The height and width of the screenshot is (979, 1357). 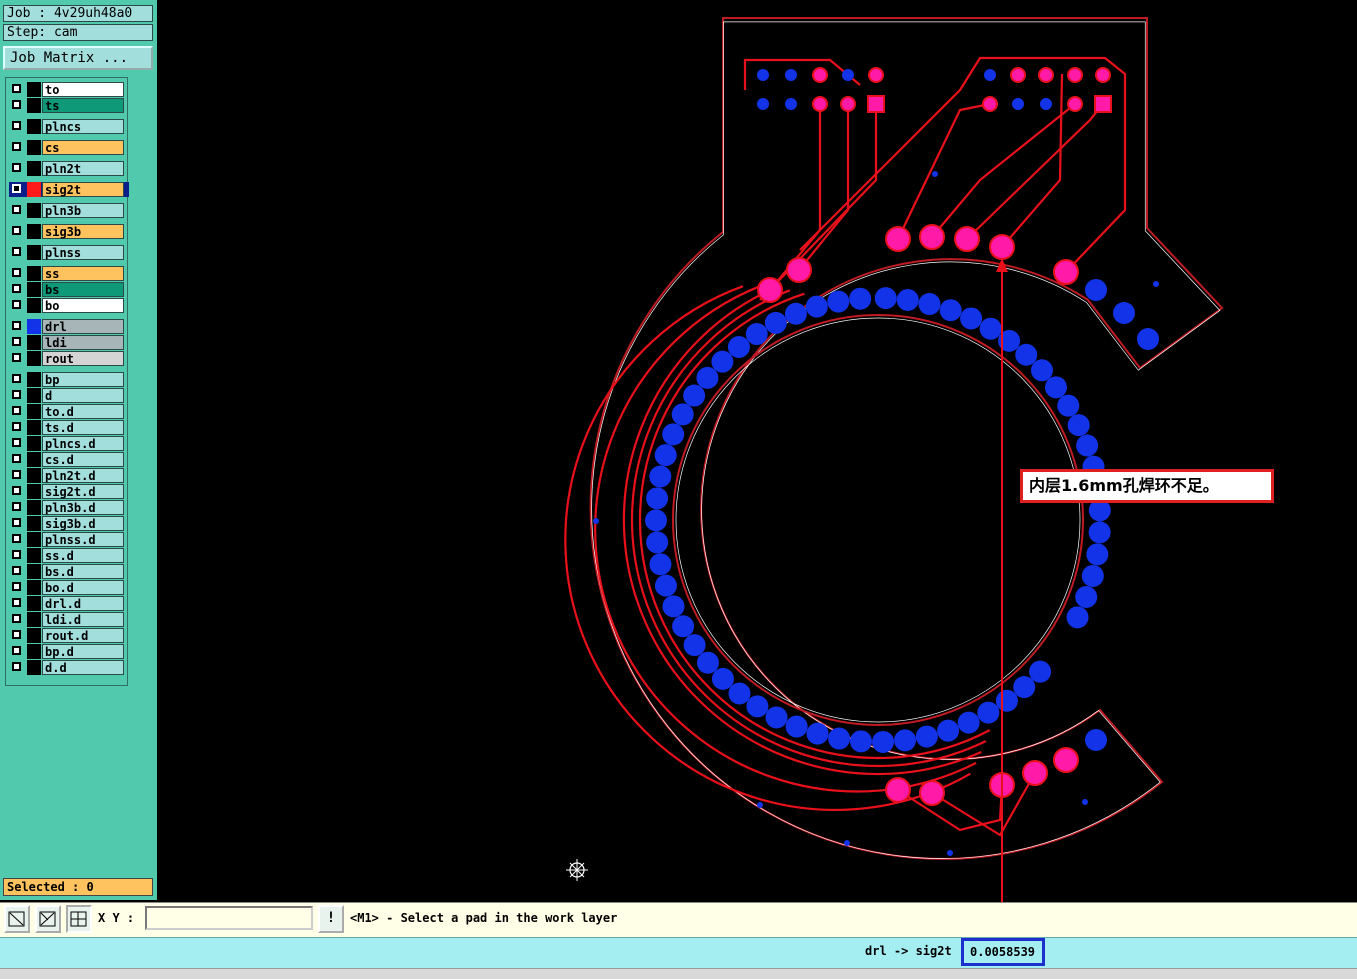 I want to click on small-drill, so click(x=791, y=75).